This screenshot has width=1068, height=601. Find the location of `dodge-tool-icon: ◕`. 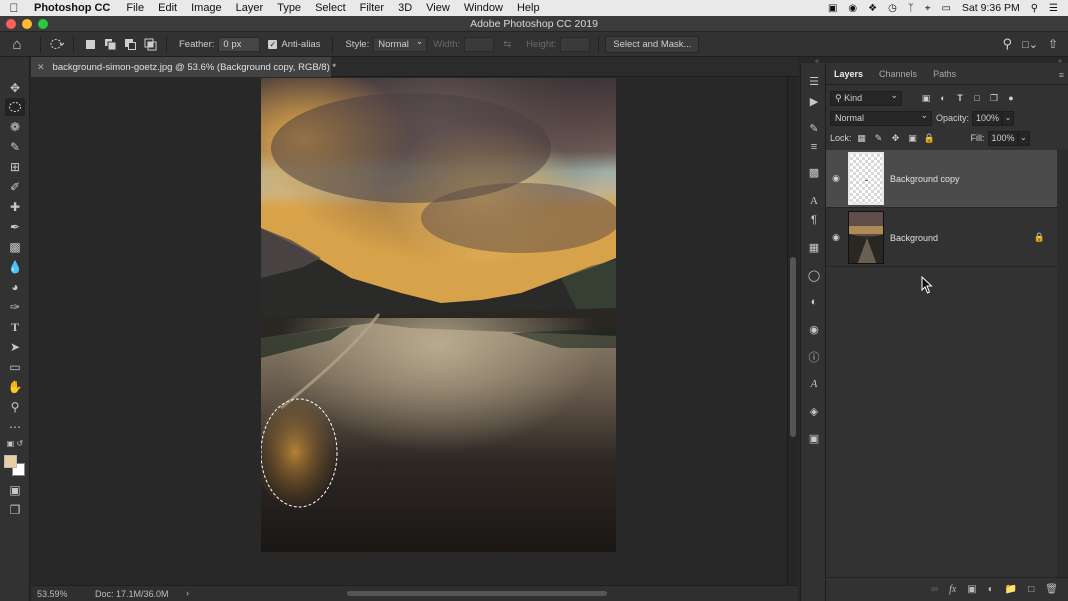

dodge-tool-icon: ◕ is located at coordinates (15, 287).